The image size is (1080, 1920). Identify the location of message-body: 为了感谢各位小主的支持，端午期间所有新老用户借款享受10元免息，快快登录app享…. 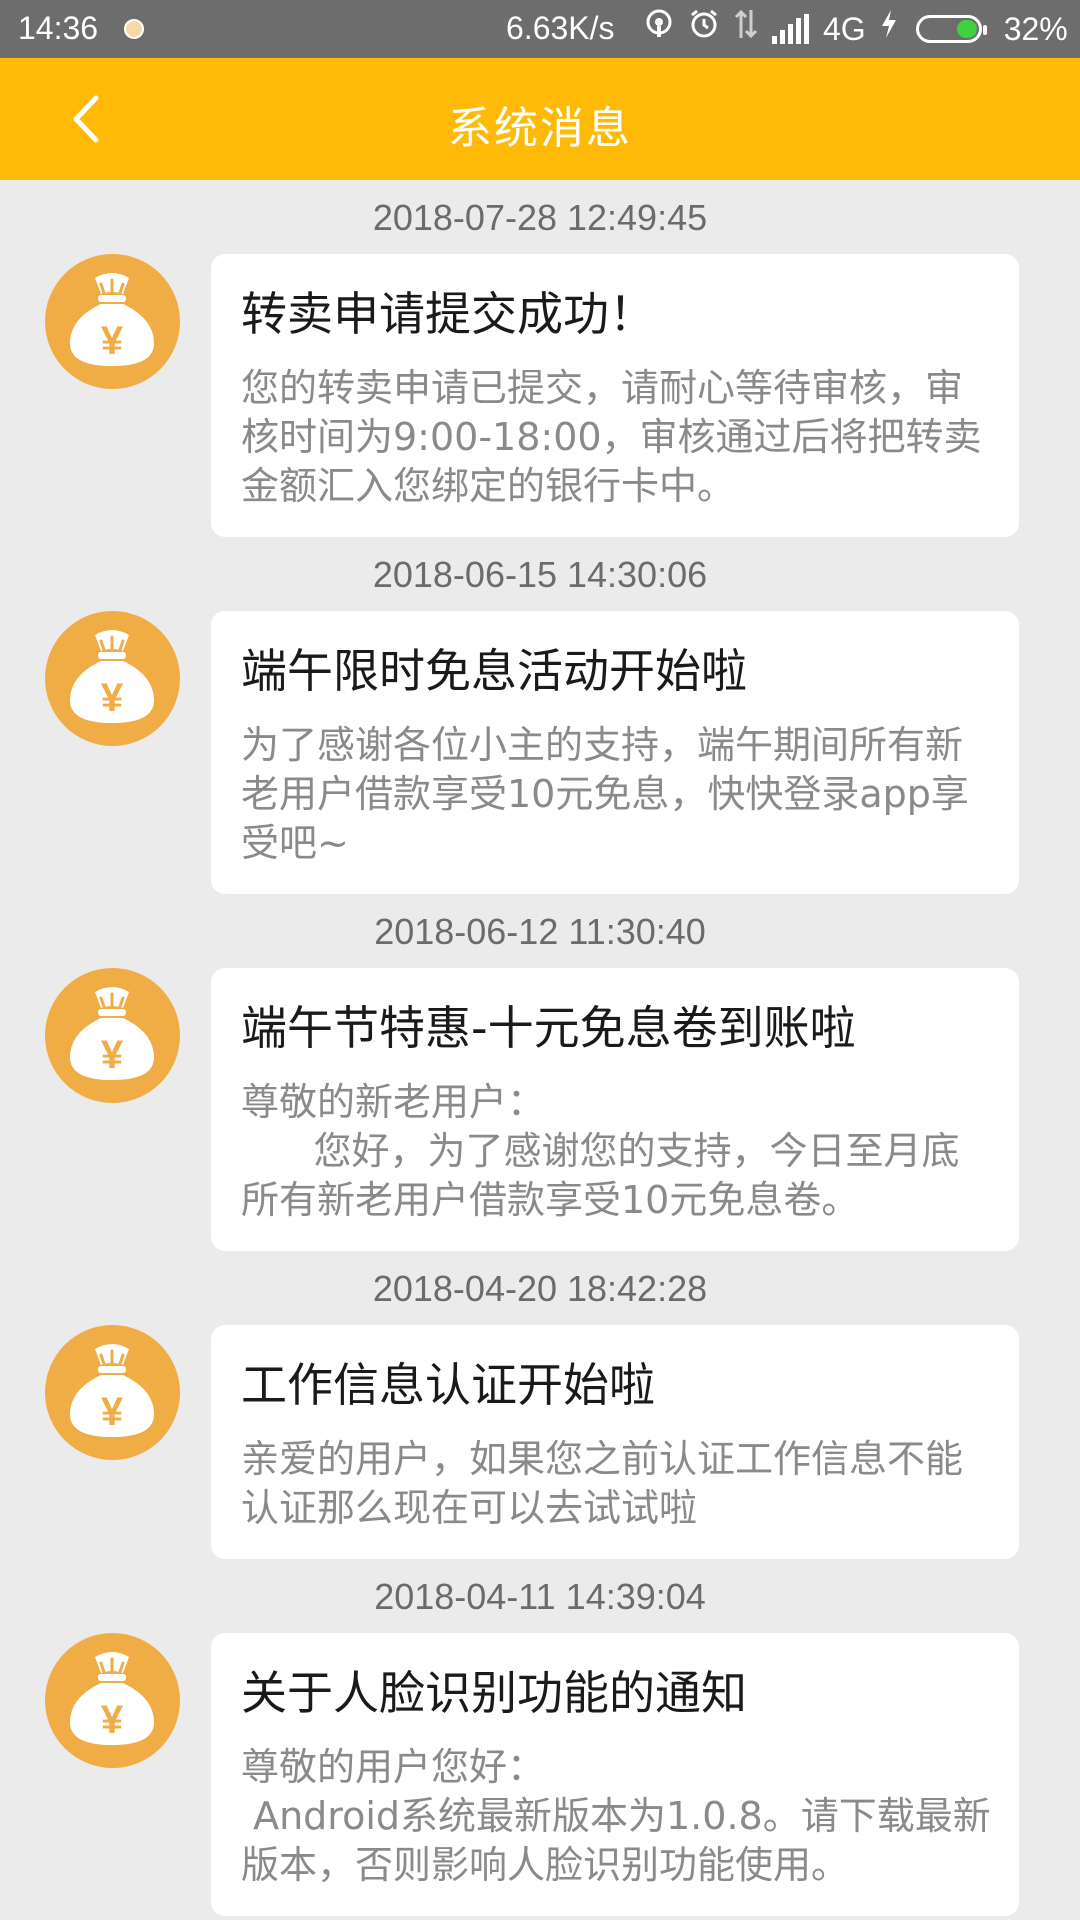
(605, 794).